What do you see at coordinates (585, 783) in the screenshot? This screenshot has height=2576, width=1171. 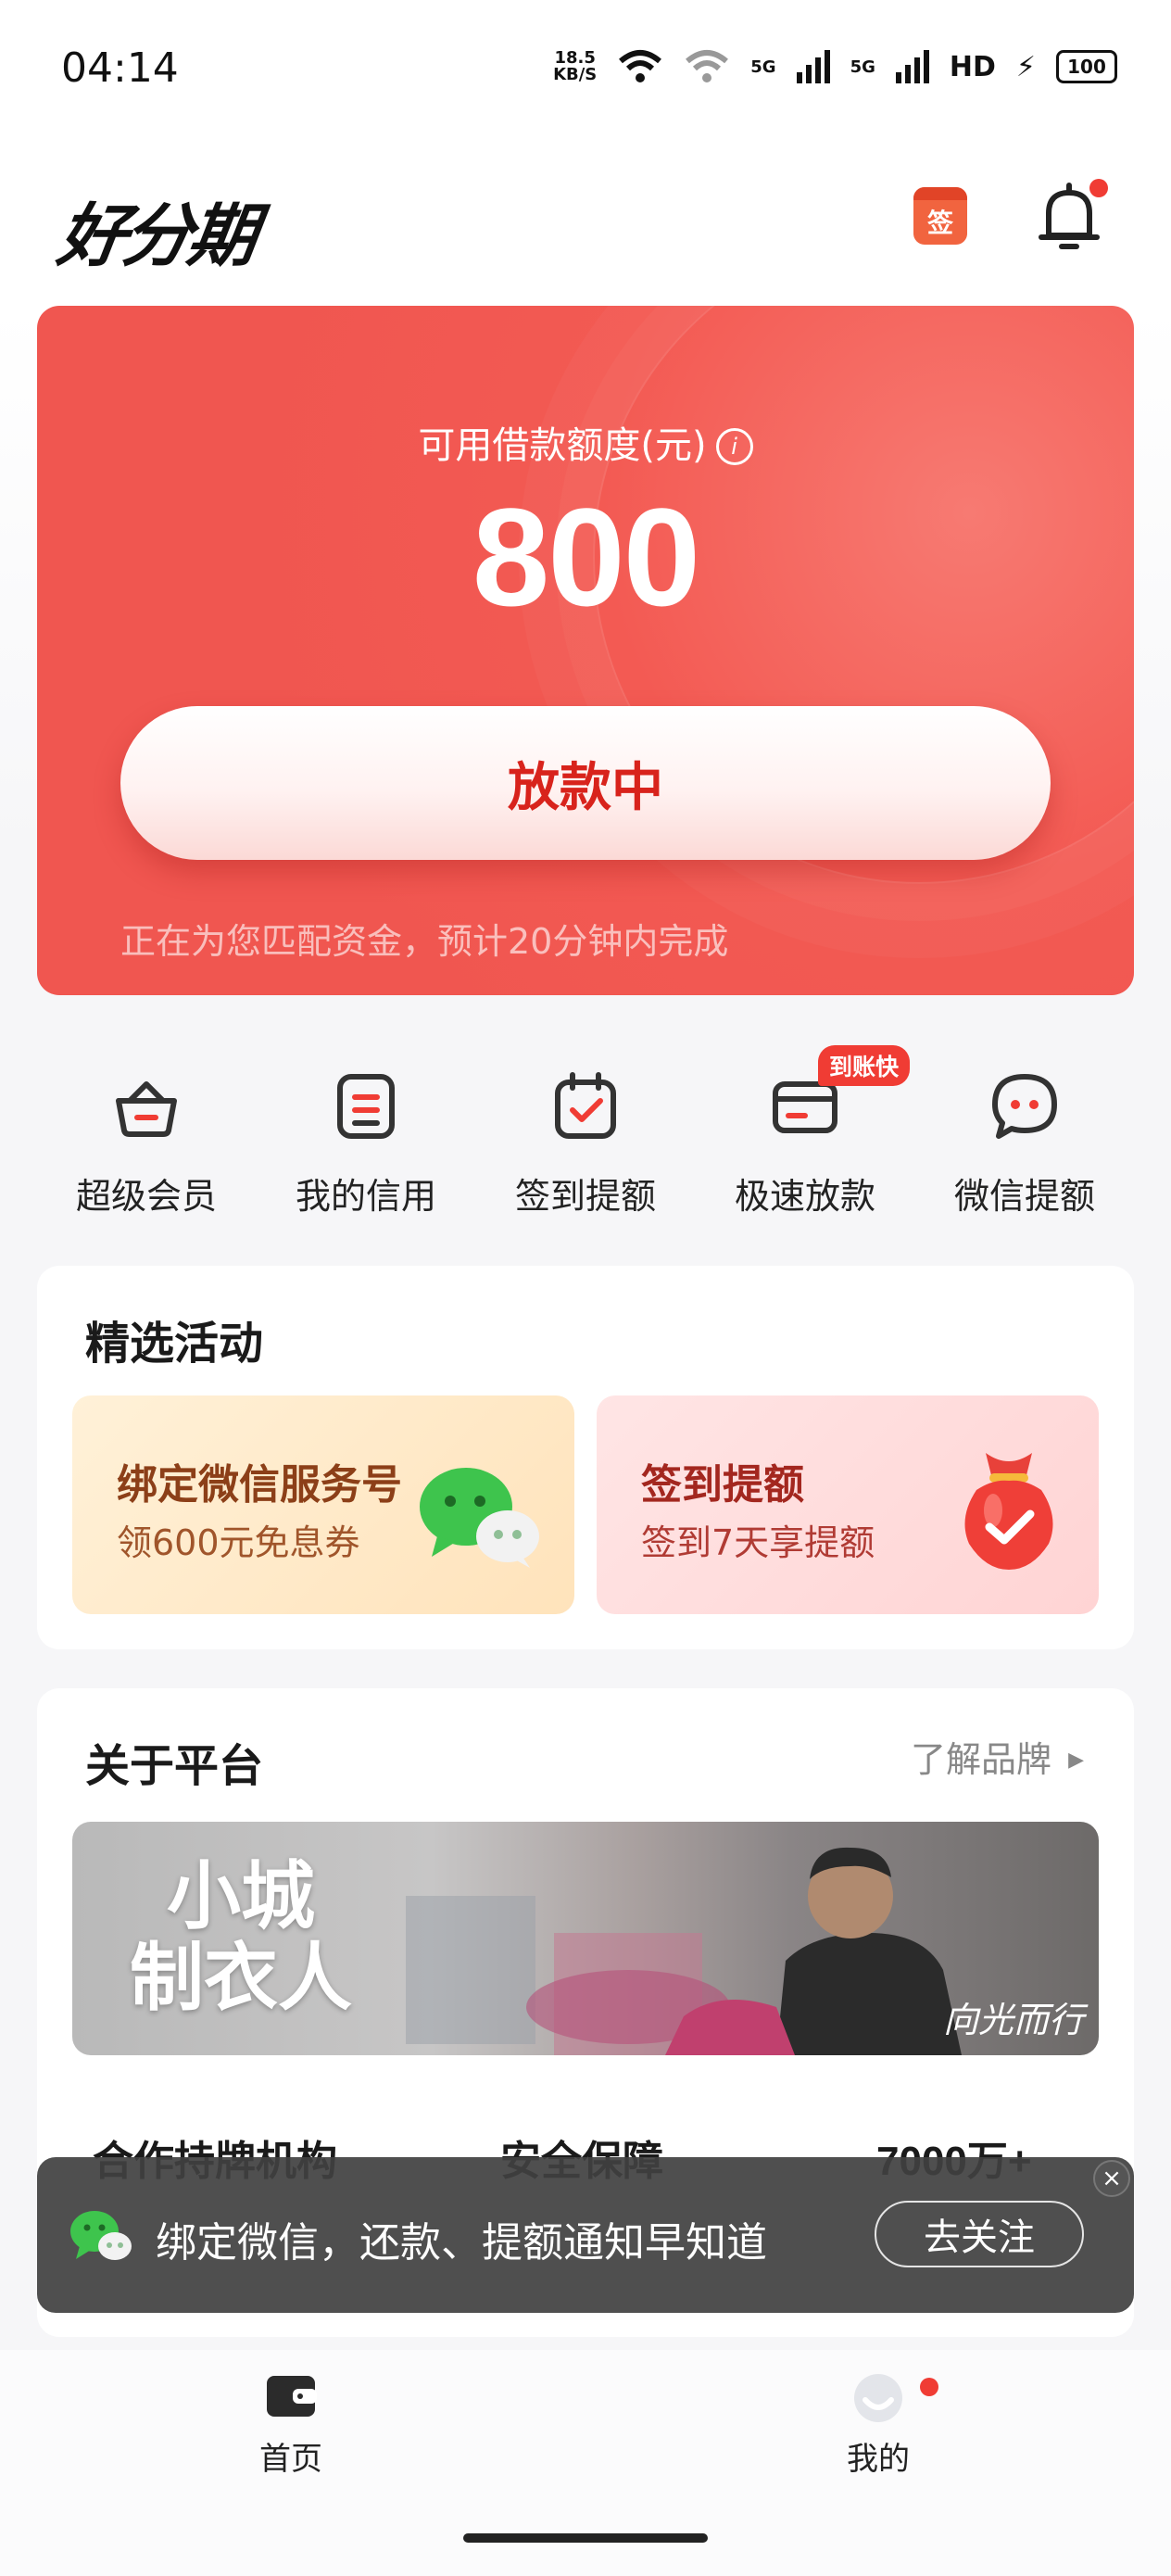 I see `loan-status-button: 放款中` at bounding box center [585, 783].